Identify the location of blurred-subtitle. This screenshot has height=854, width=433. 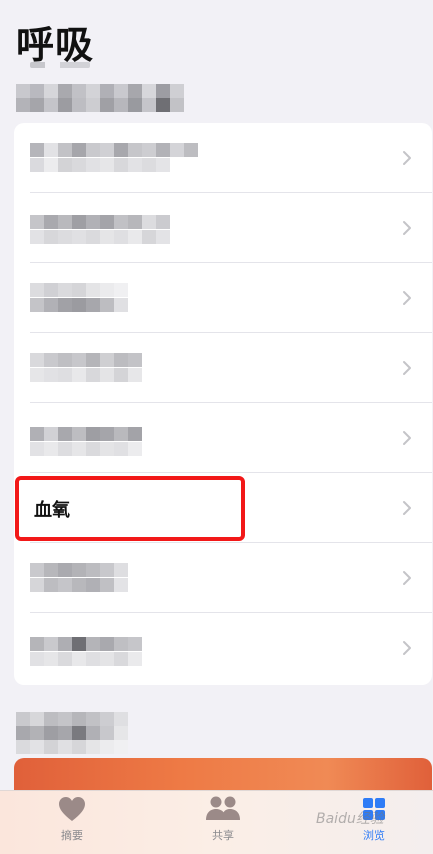
(60, 65).